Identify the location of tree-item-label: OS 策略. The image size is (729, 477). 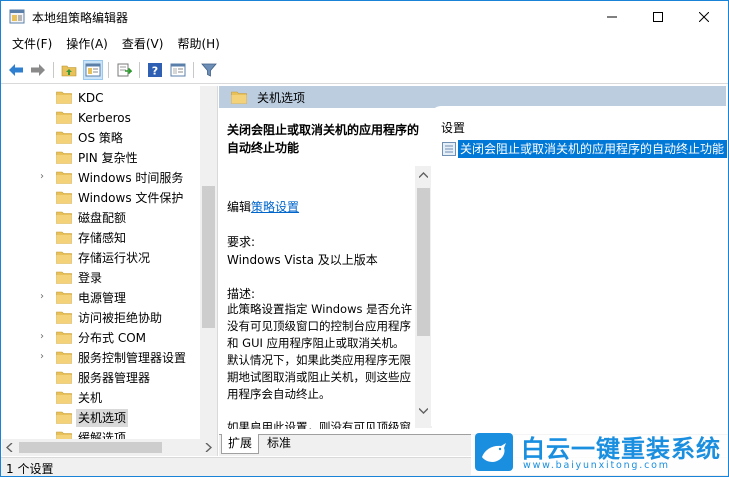
(100, 138).